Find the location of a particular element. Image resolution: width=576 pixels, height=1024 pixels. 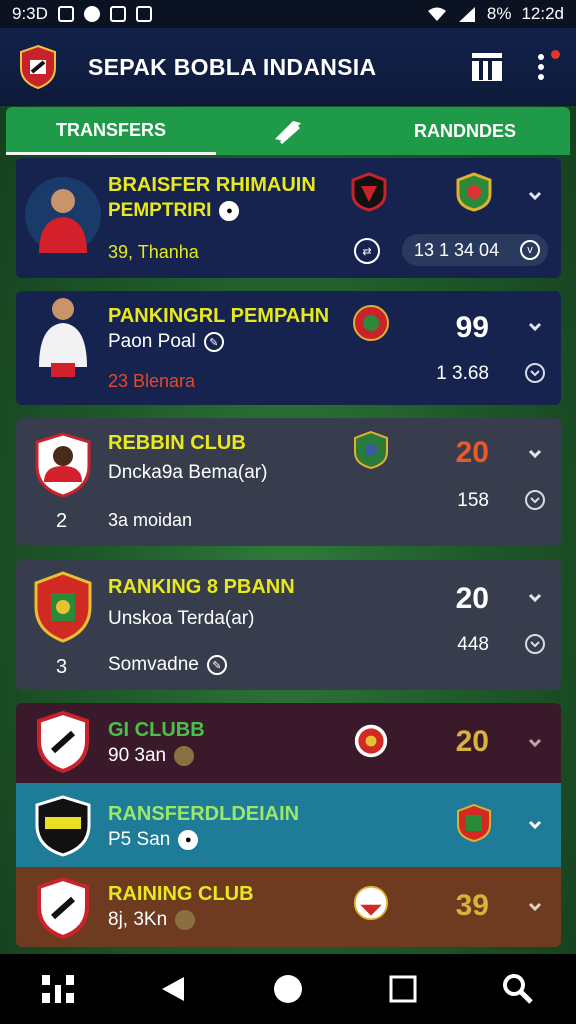

status-bar: 9:3D 8% 12:2d is located at coordinates (288, 14).